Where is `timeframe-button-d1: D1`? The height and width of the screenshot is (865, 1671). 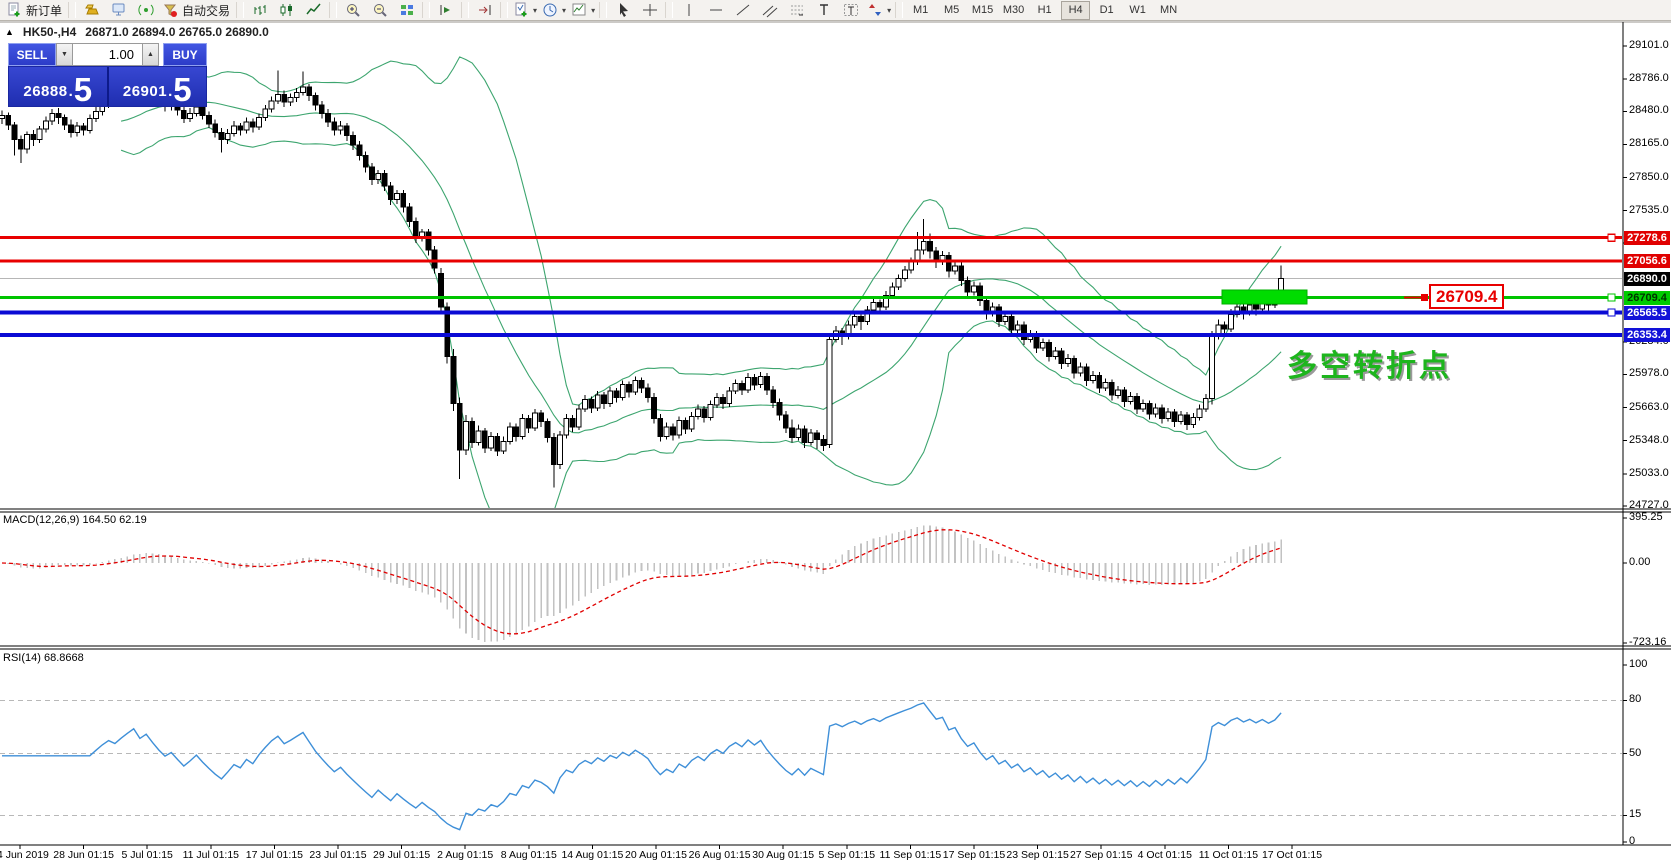 timeframe-button-d1: D1 is located at coordinates (1106, 10).